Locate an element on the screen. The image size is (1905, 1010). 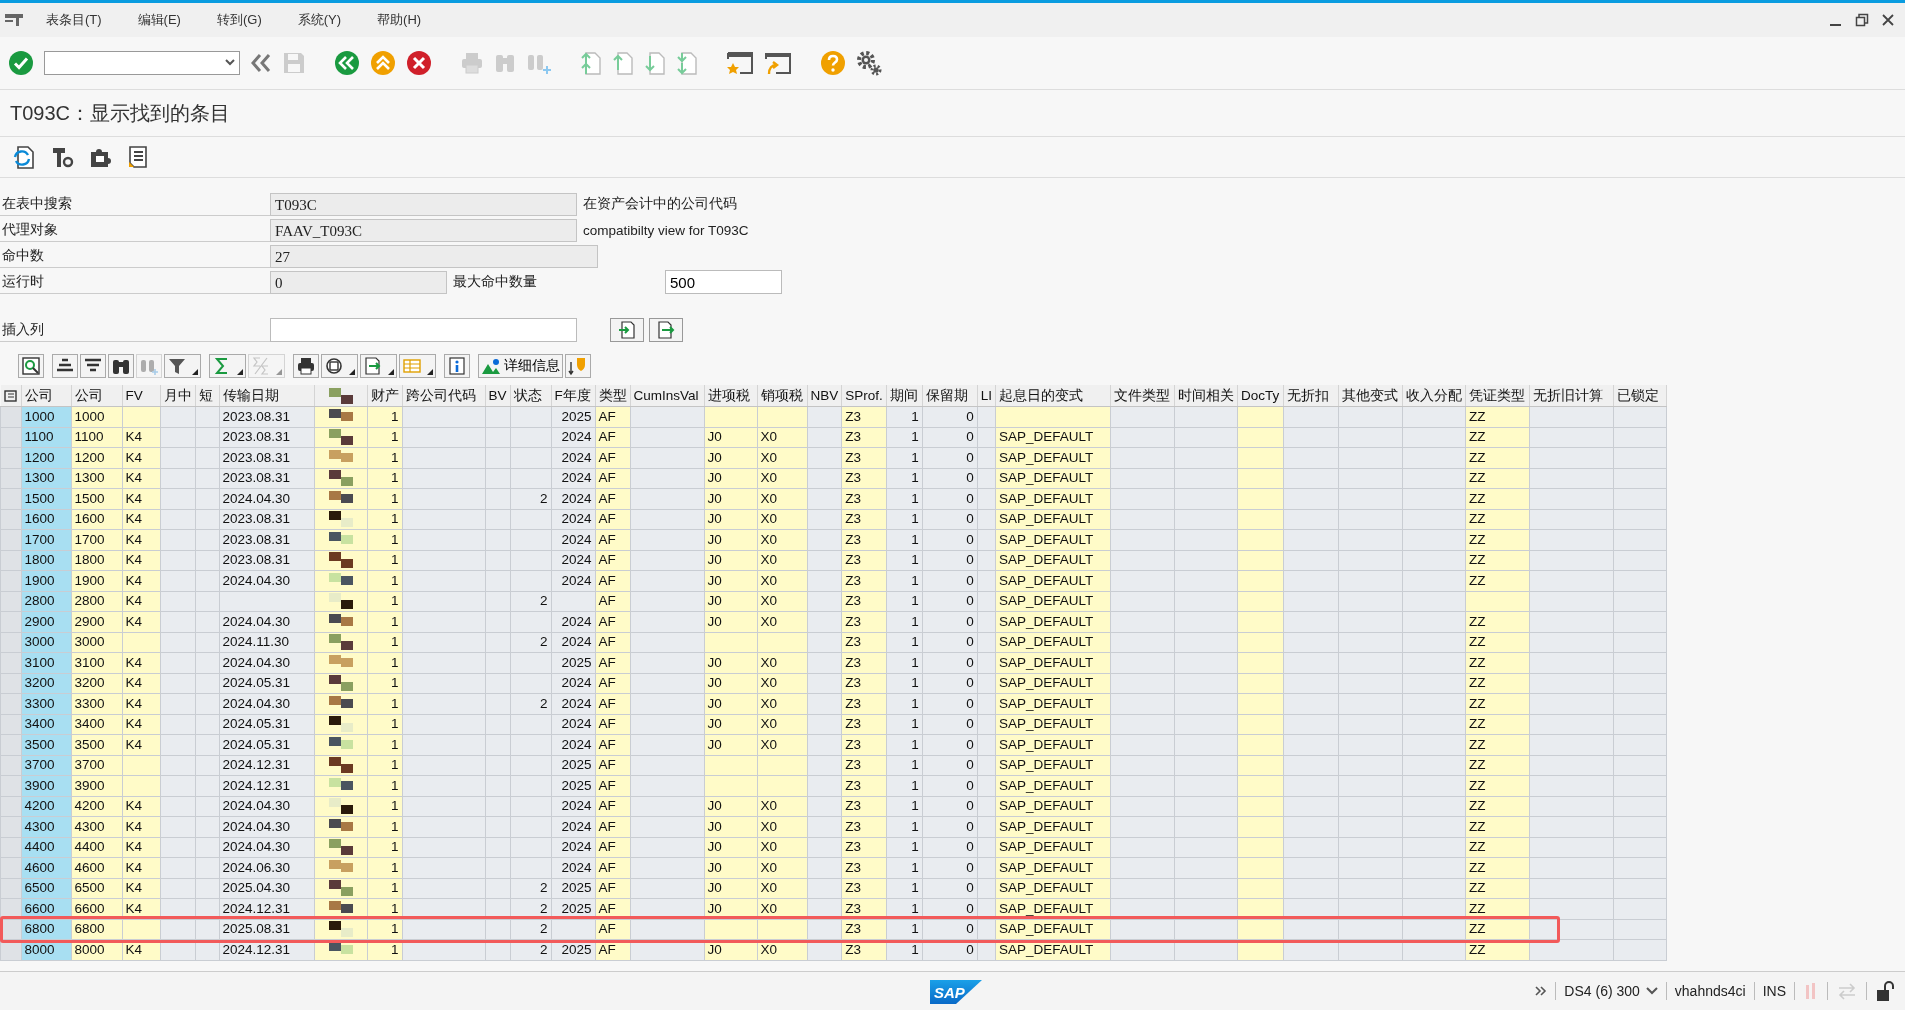
field-label: 命中数 is located at coordinates (135, 256).